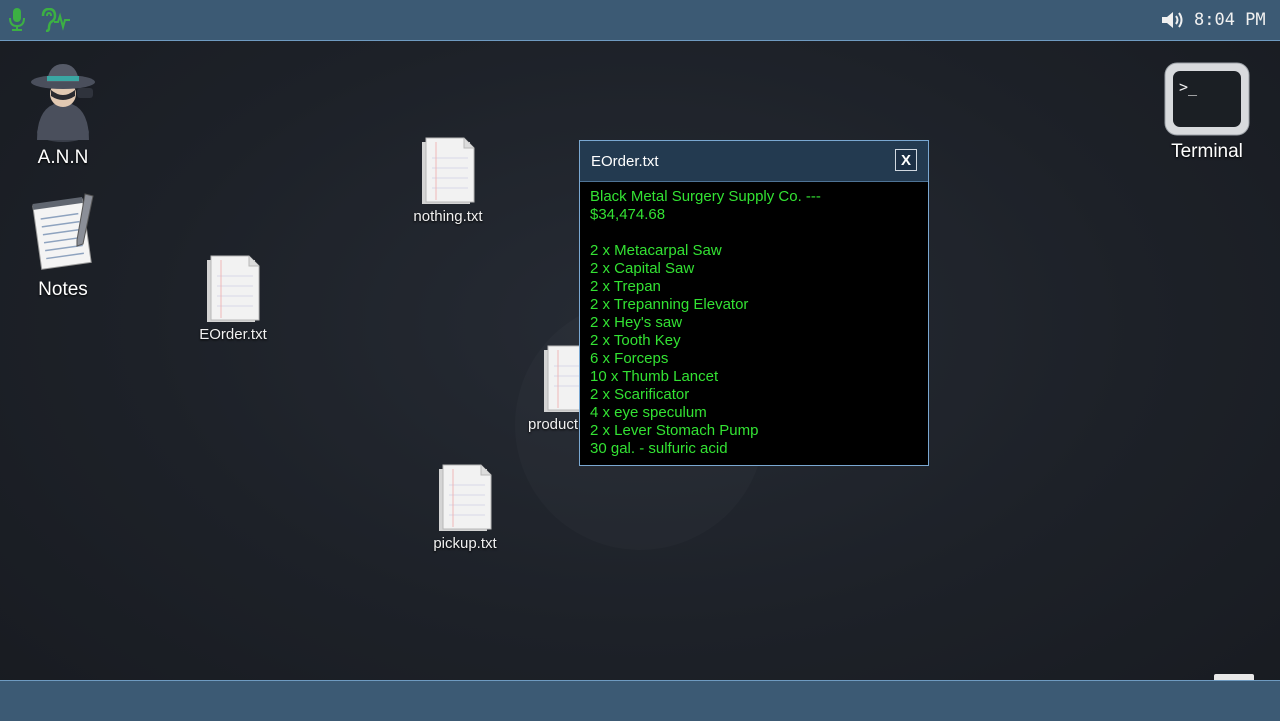 Image resolution: width=1280 pixels, height=721 pixels. I want to click on desktop-icon-notes: Notes, so click(63, 245).